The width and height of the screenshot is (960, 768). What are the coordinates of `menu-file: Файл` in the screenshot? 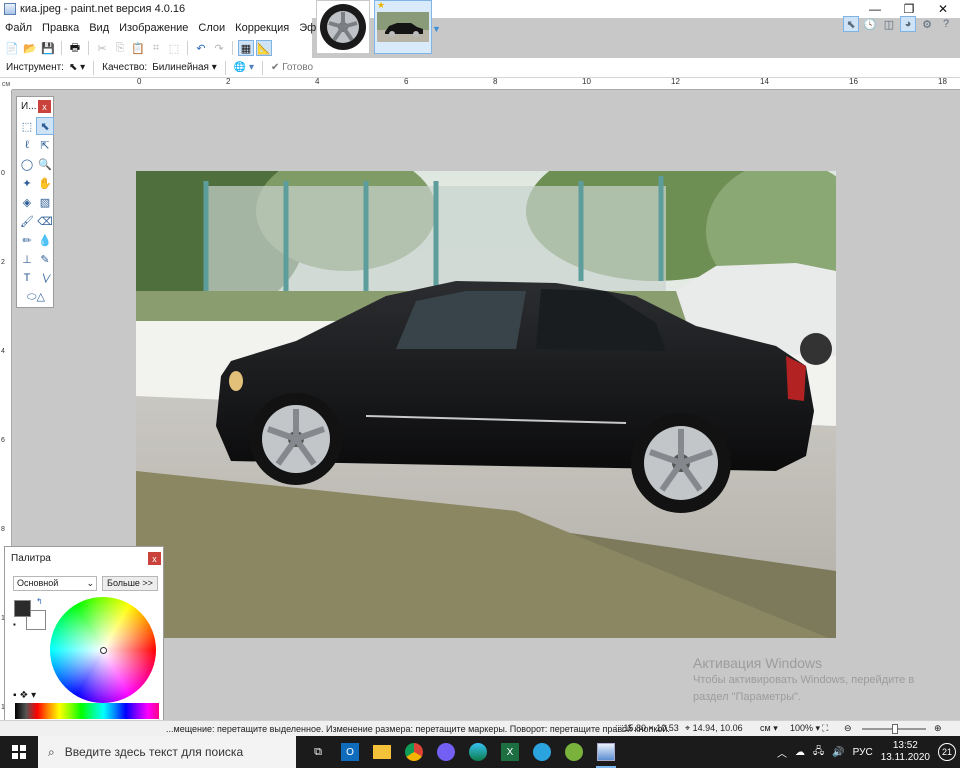 It's located at (18, 28).